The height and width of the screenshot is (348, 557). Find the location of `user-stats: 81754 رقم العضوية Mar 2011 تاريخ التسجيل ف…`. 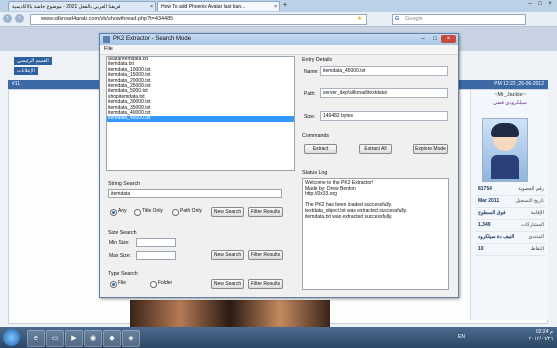

user-stats: 81754 رقم العضوية Mar 2011 تاريخ التسجيل ف… is located at coordinates (511, 220).